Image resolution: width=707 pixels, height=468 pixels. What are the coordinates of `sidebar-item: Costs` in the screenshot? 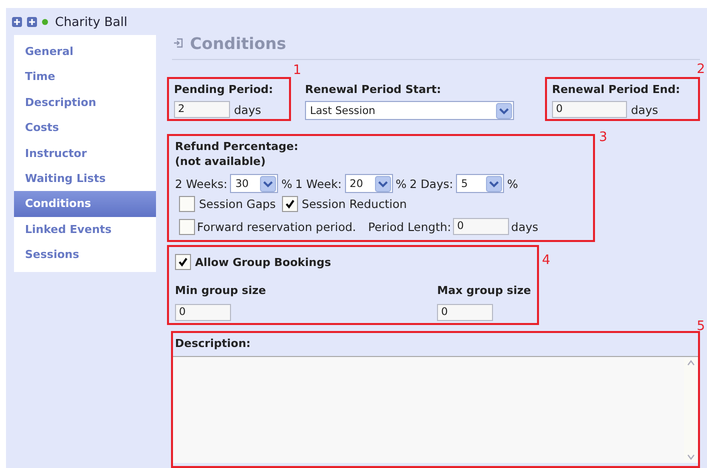 It's located at (85, 128).